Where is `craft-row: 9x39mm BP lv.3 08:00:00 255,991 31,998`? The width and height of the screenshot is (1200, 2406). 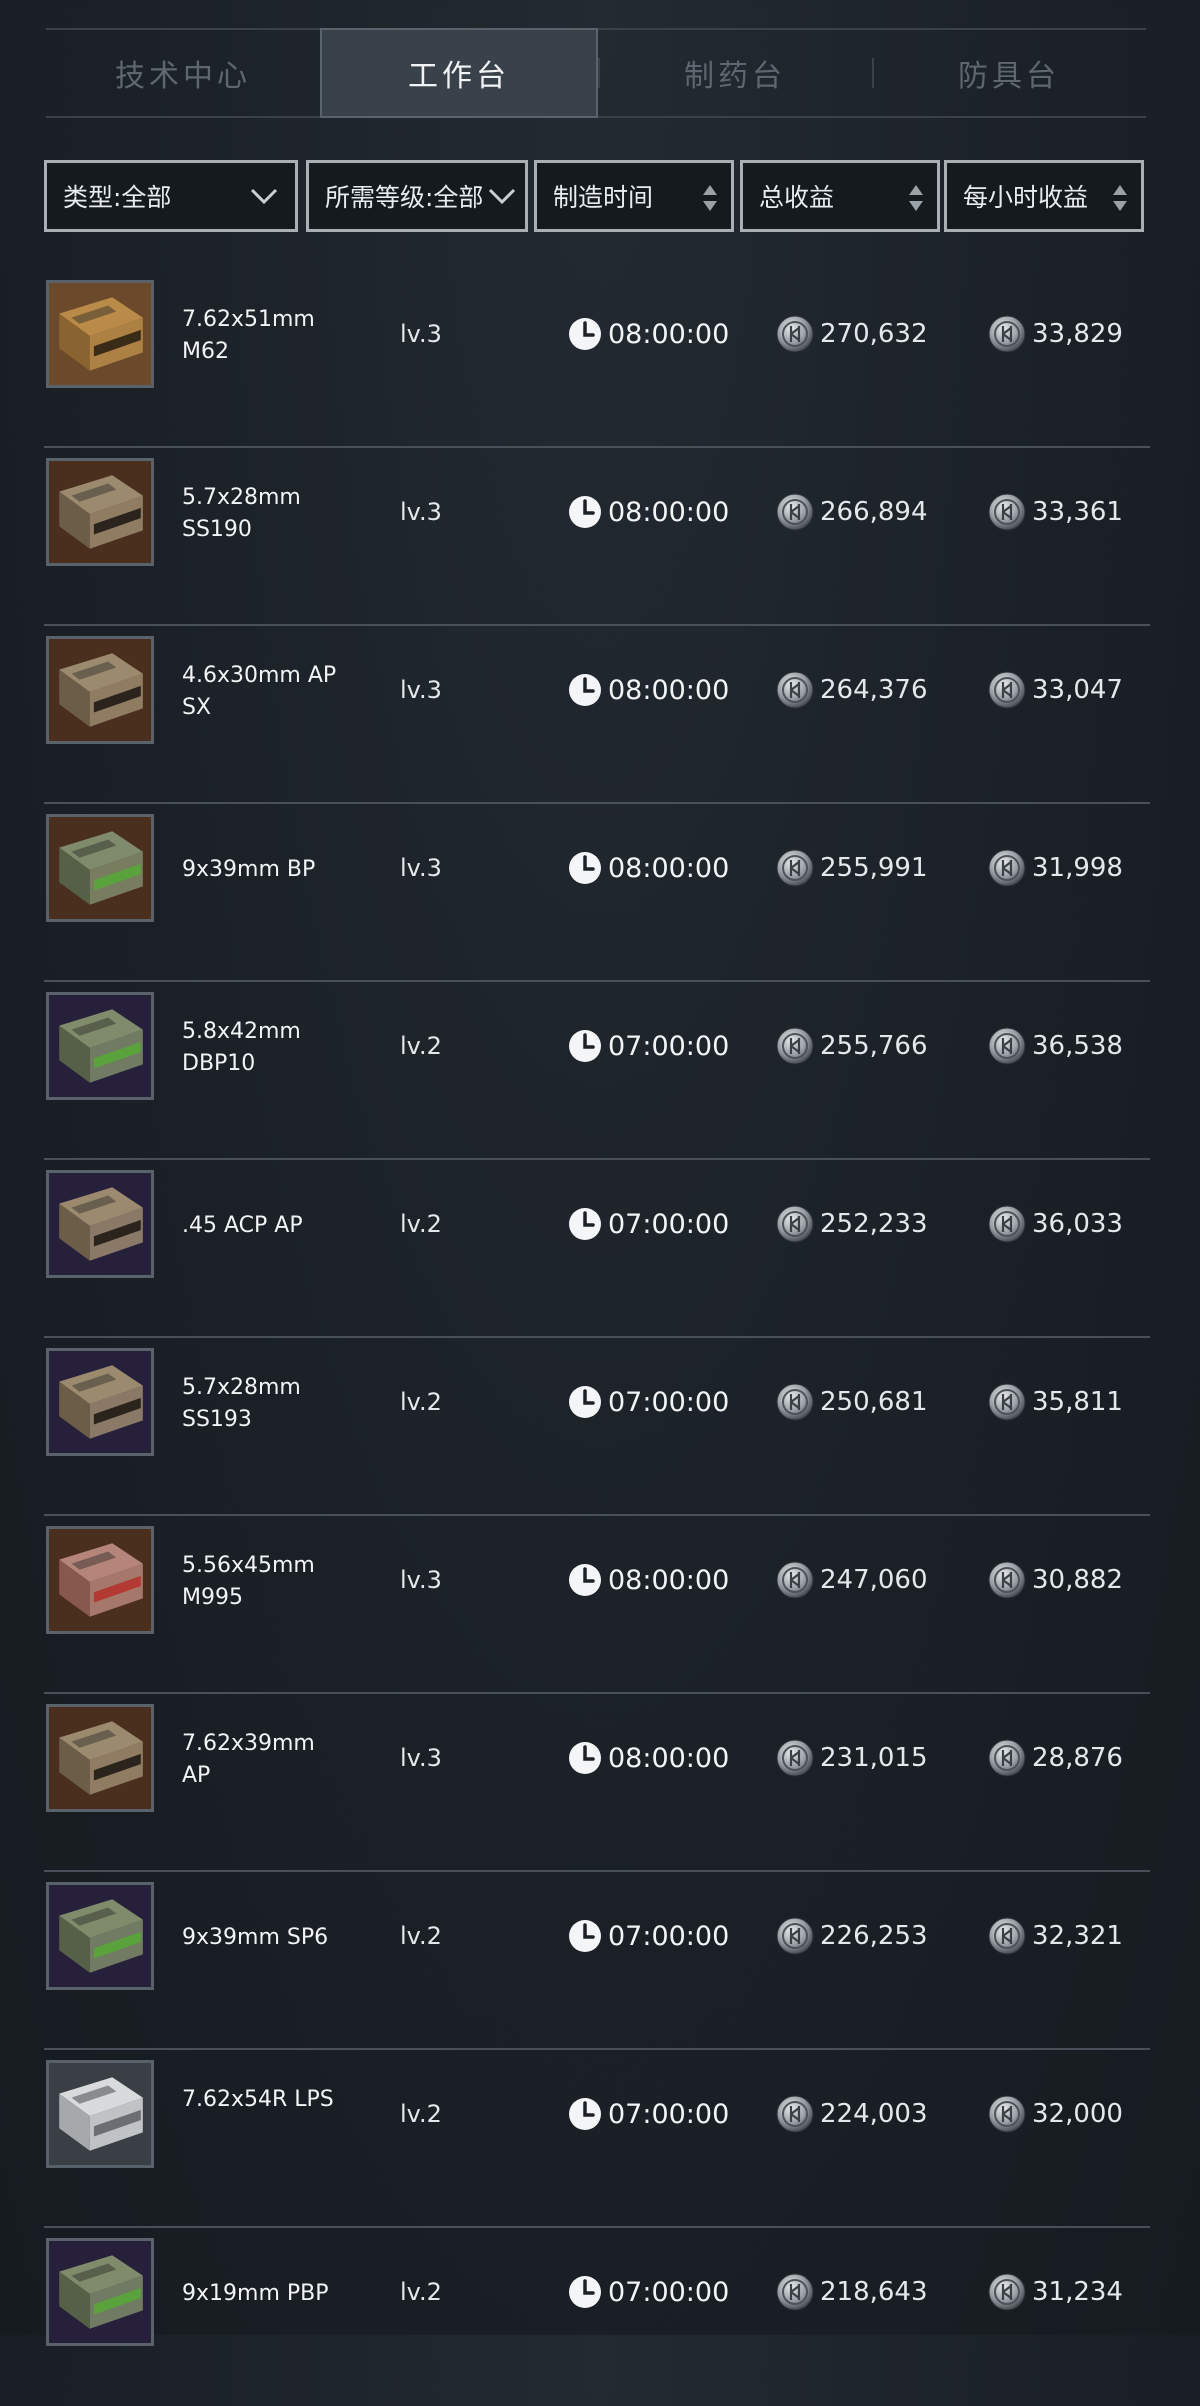
craft-row: 9x39mm BP lv.3 08:00:00 255,991 31,998 is located at coordinates (597, 893).